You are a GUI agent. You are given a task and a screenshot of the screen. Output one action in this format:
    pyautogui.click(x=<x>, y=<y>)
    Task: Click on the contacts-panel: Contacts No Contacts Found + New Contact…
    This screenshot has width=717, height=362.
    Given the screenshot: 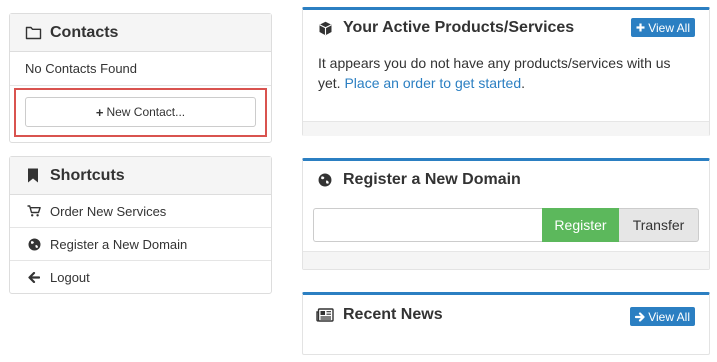 What is the action you would take?
    pyautogui.click(x=140, y=78)
    